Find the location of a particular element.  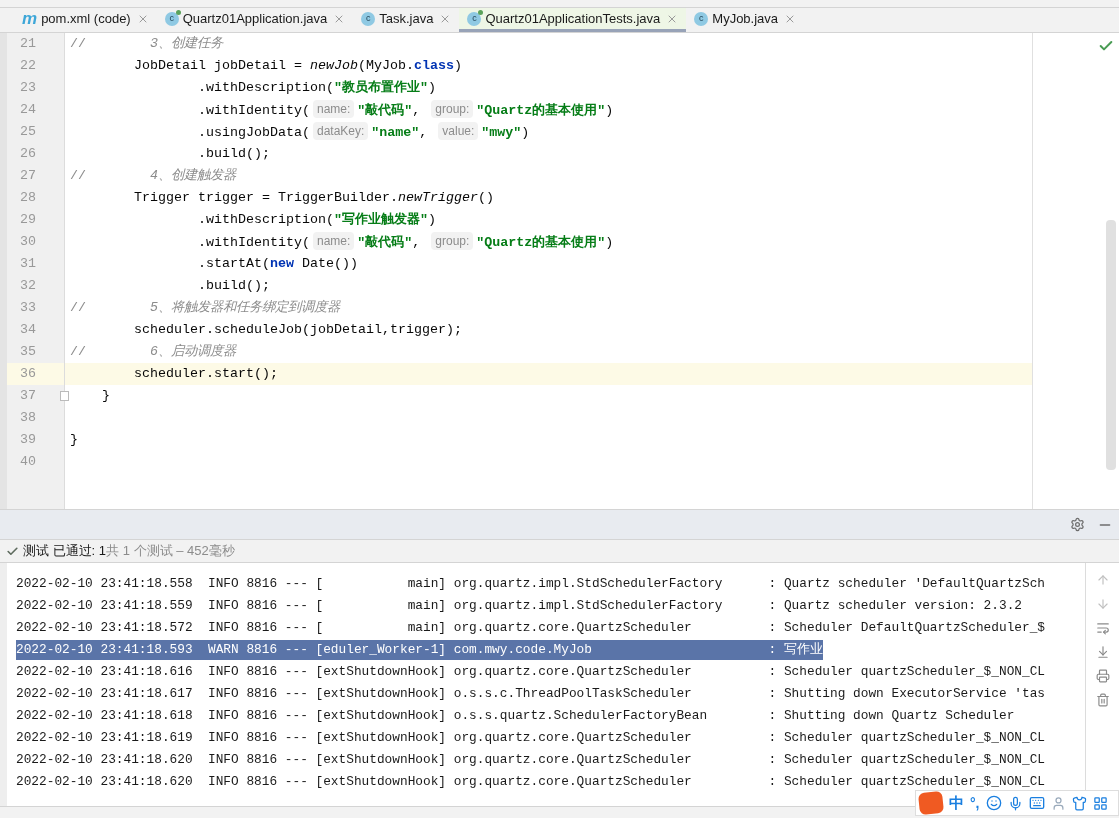

code-line: .withDescription("教员布置作业") is located at coordinates (316, 88).